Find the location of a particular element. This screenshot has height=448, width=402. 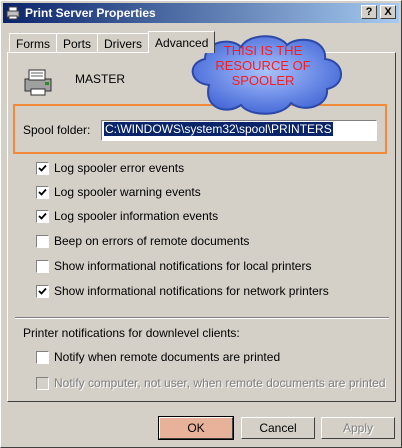

checkbox-log-warning-events: Log spooler warning events is located at coordinates (118, 192).